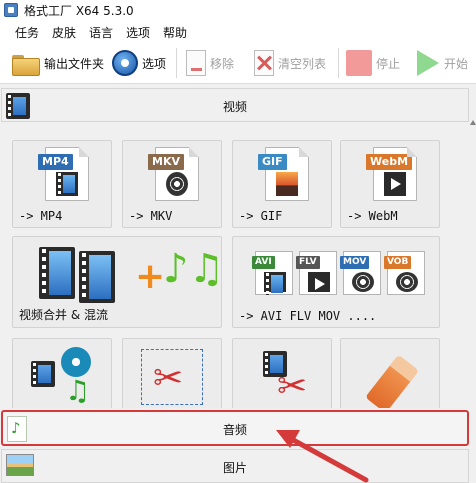 Image resolution: width=476 pixels, height=483 pixels. Describe the element at coordinates (473, 283) in the screenshot. I see `scrollbar` at that location.